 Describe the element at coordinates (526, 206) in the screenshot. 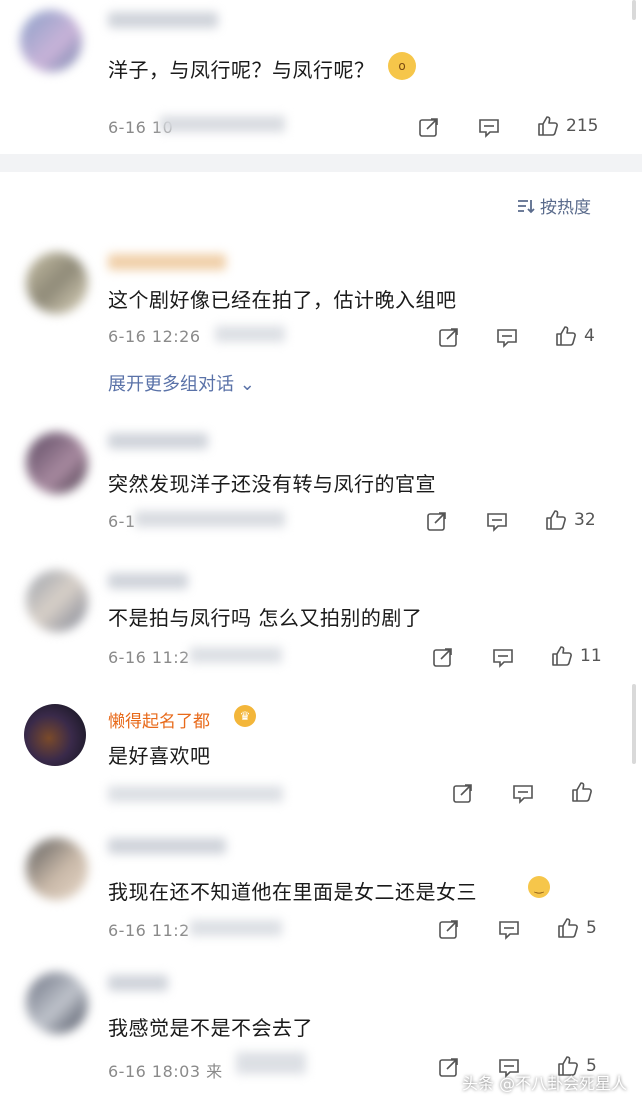

I see `sort-icon` at that location.